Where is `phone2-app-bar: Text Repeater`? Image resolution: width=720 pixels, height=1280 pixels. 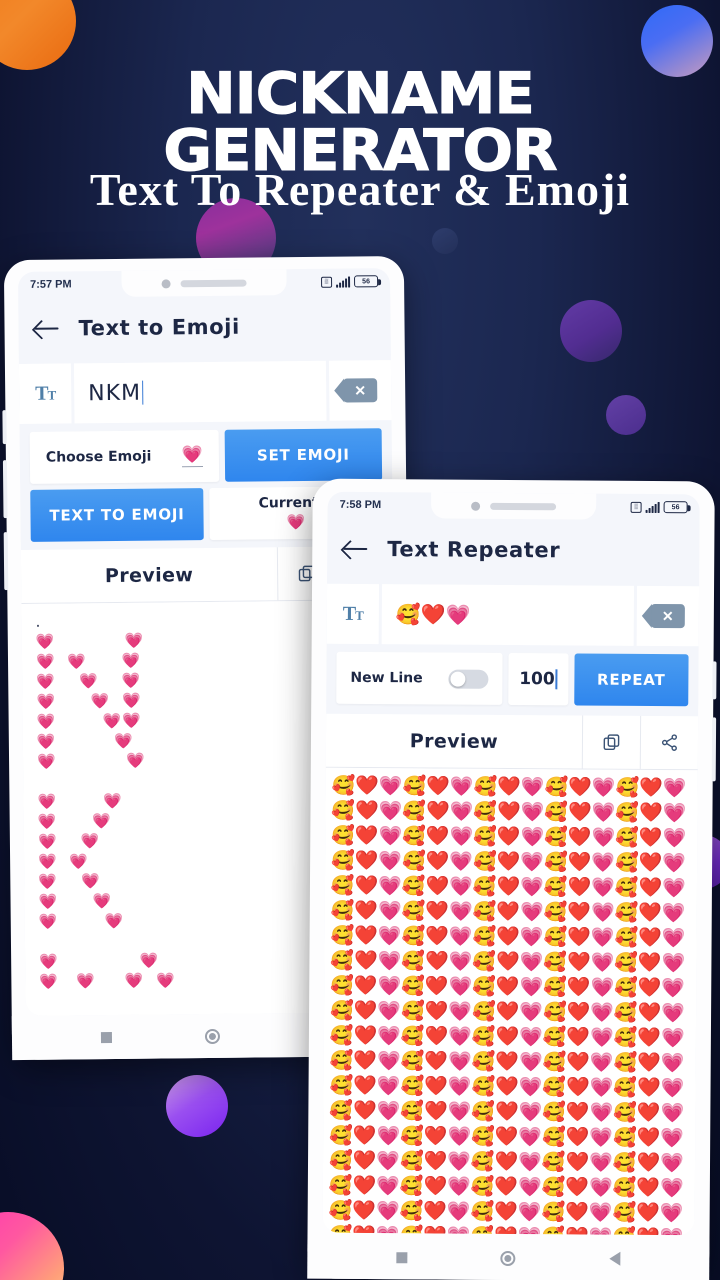 phone2-app-bar: Text Repeater is located at coordinates (513, 550).